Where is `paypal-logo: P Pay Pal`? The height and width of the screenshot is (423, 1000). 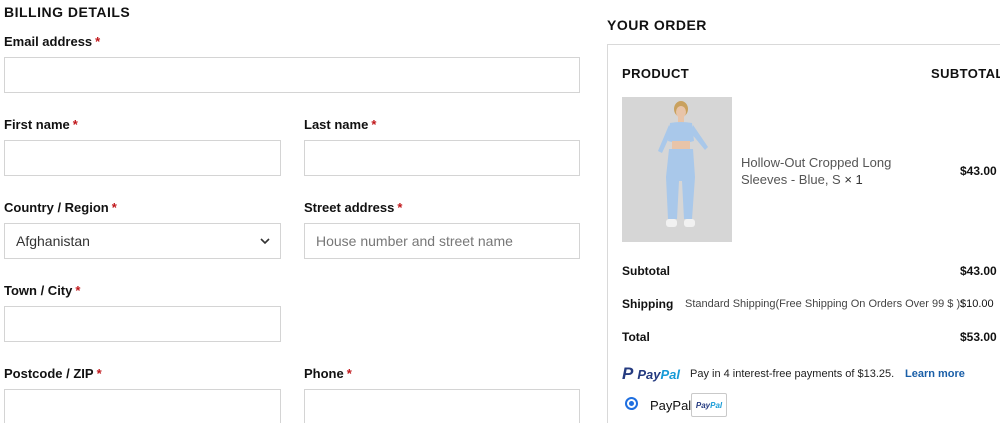 paypal-logo: P Pay Pal is located at coordinates (651, 374).